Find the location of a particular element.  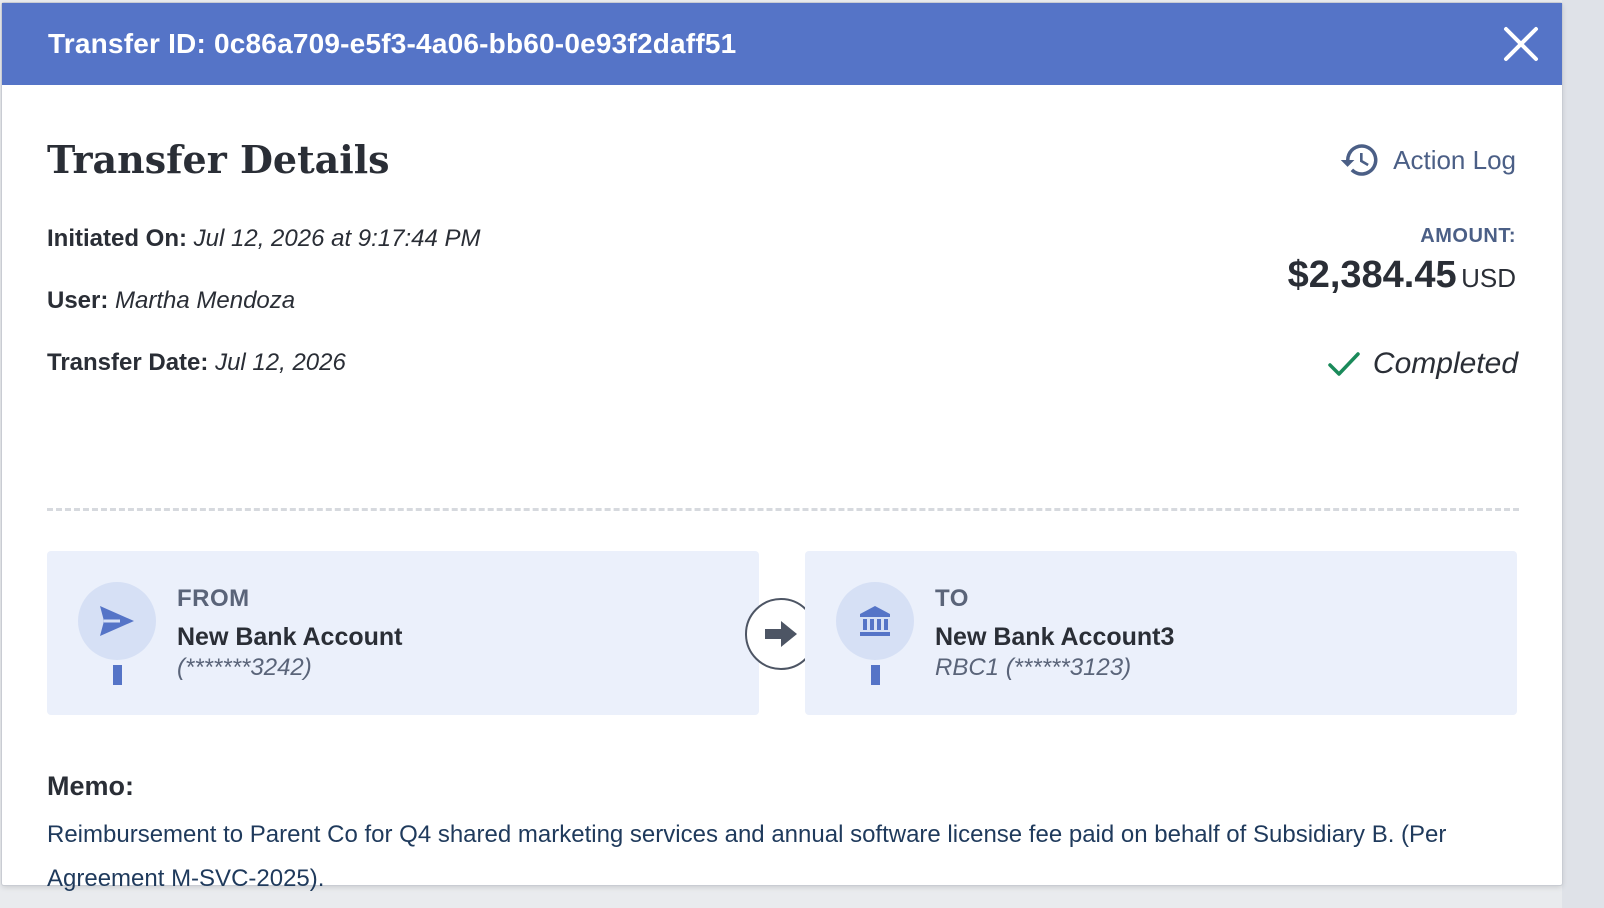

transfer-date-row: Transfer Date: Jul 12, 2026 is located at coordinates (264, 376).